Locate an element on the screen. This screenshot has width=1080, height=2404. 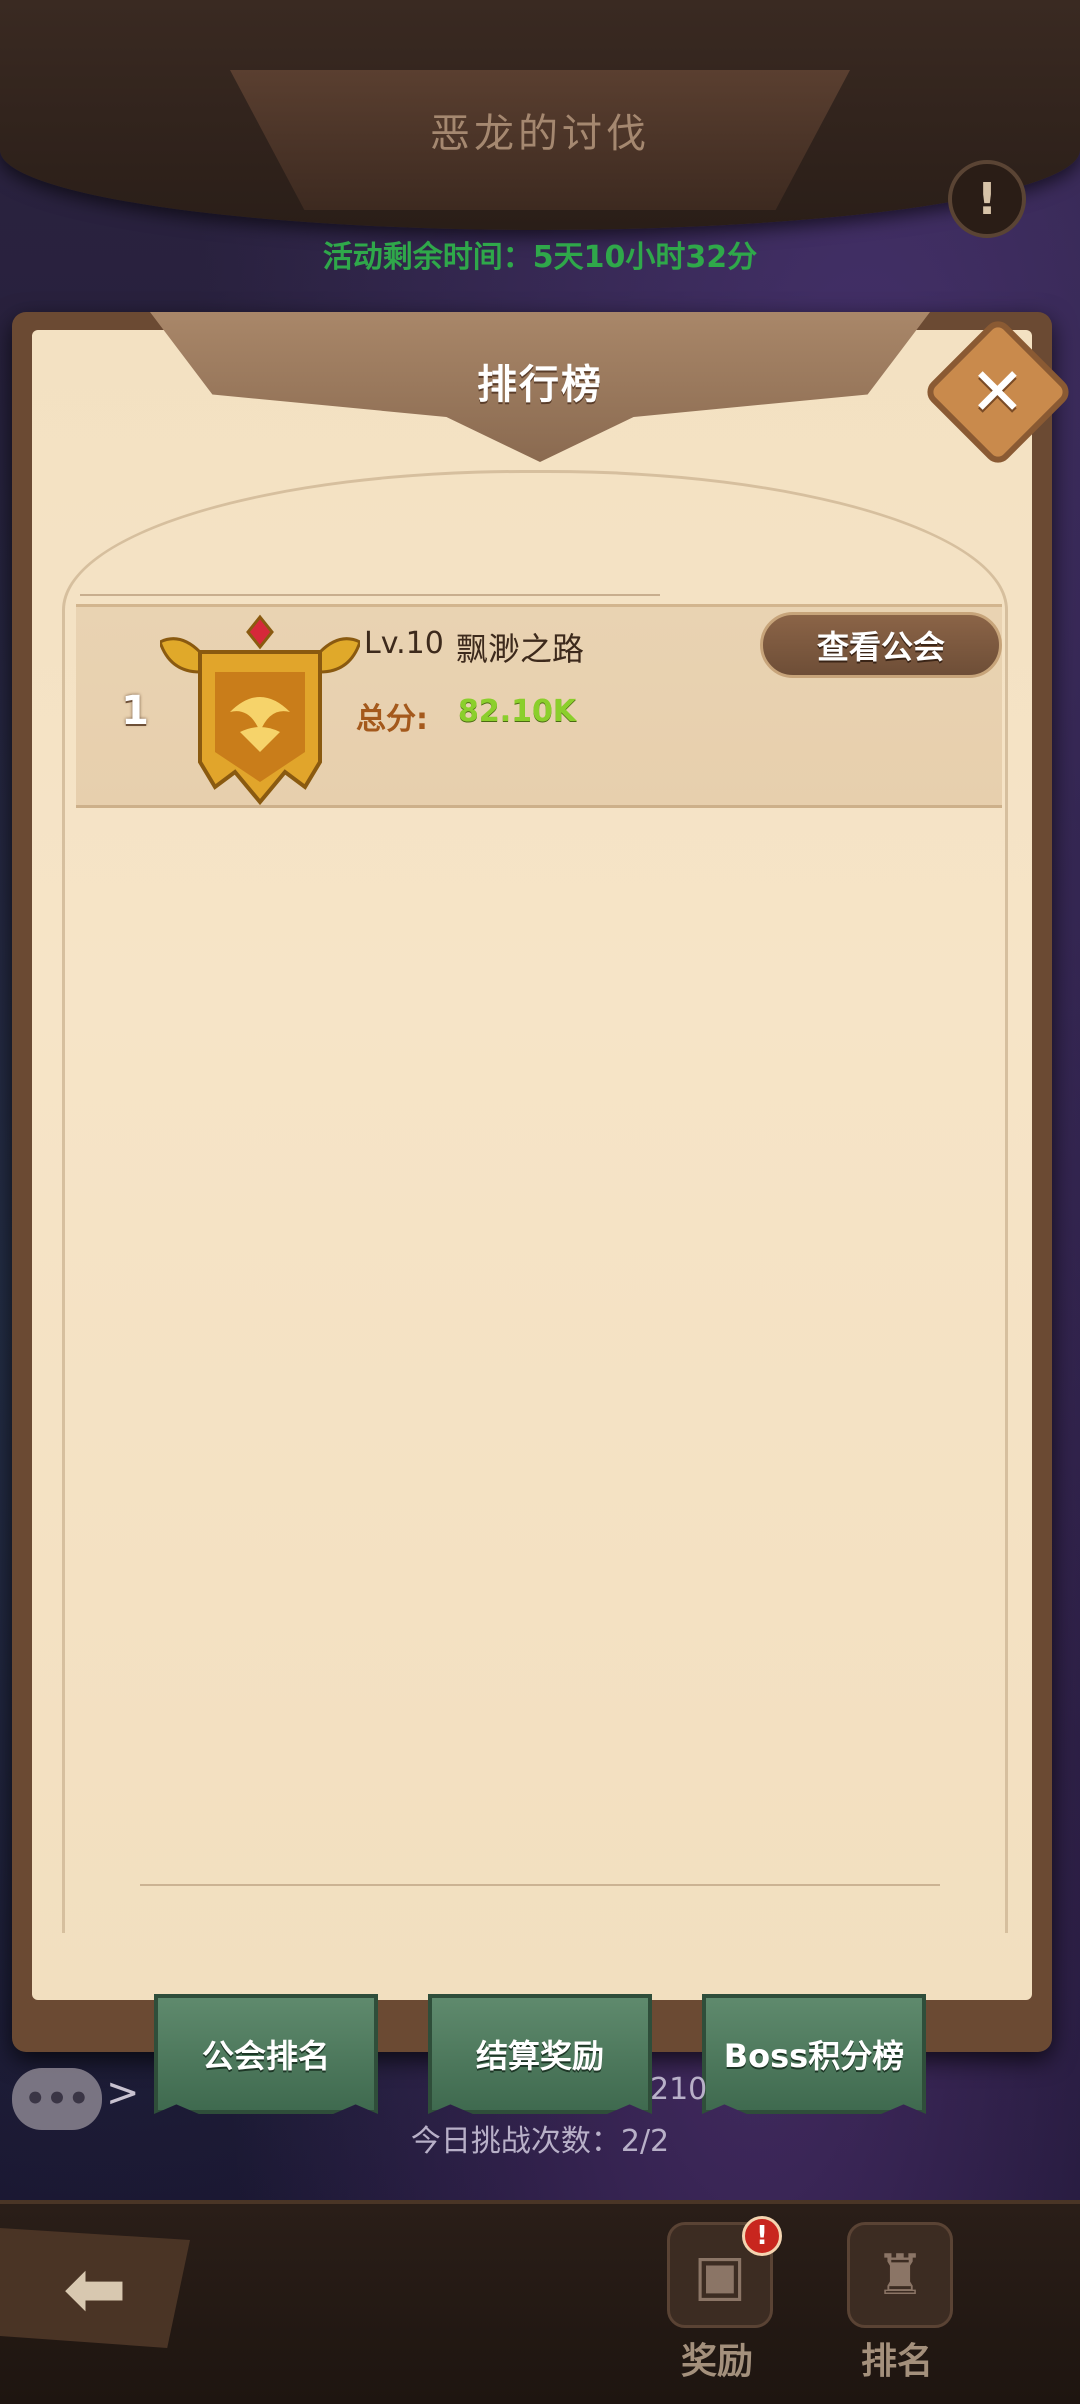
nav-ranking-label: 排名 is located at coordinates (896, 2361).